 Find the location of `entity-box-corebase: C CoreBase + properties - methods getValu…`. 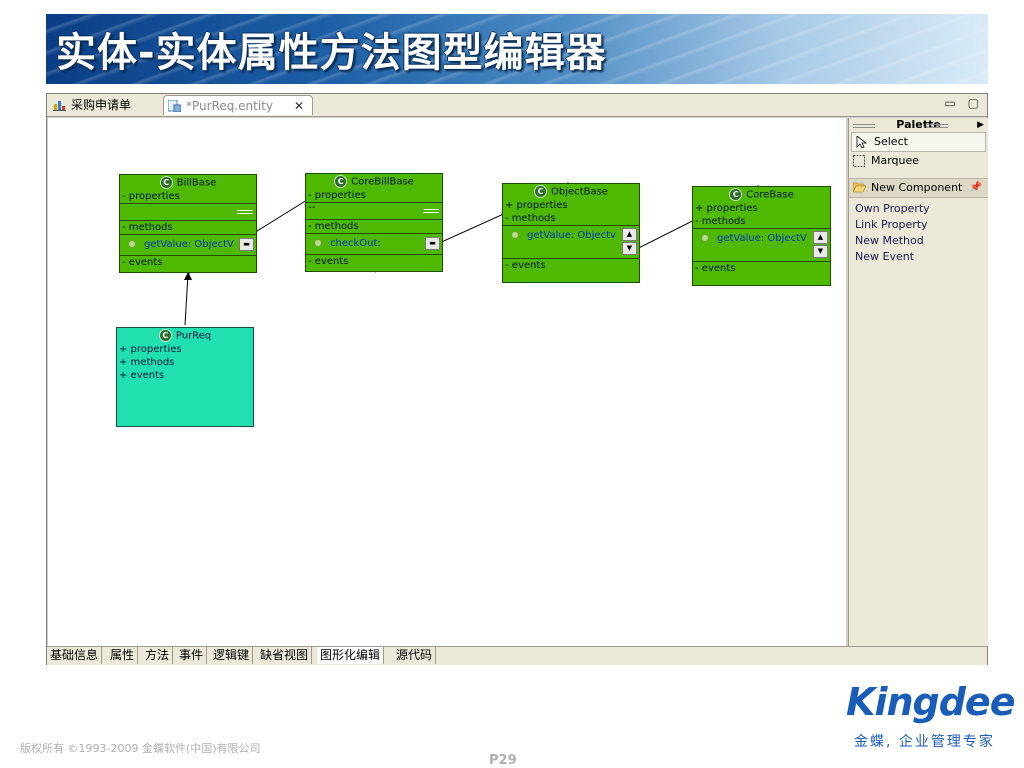

entity-box-corebase: C CoreBase + properties - methods getValu… is located at coordinates (761, 236).